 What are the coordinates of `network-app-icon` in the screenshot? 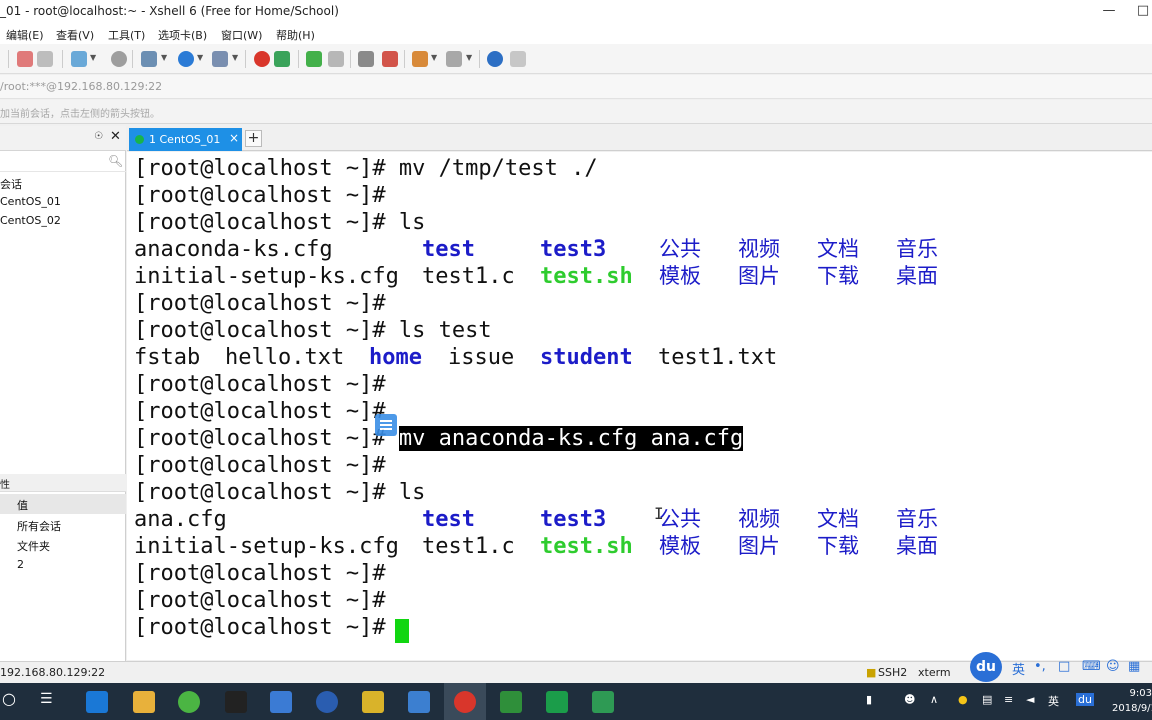 It's located at (327, 702).